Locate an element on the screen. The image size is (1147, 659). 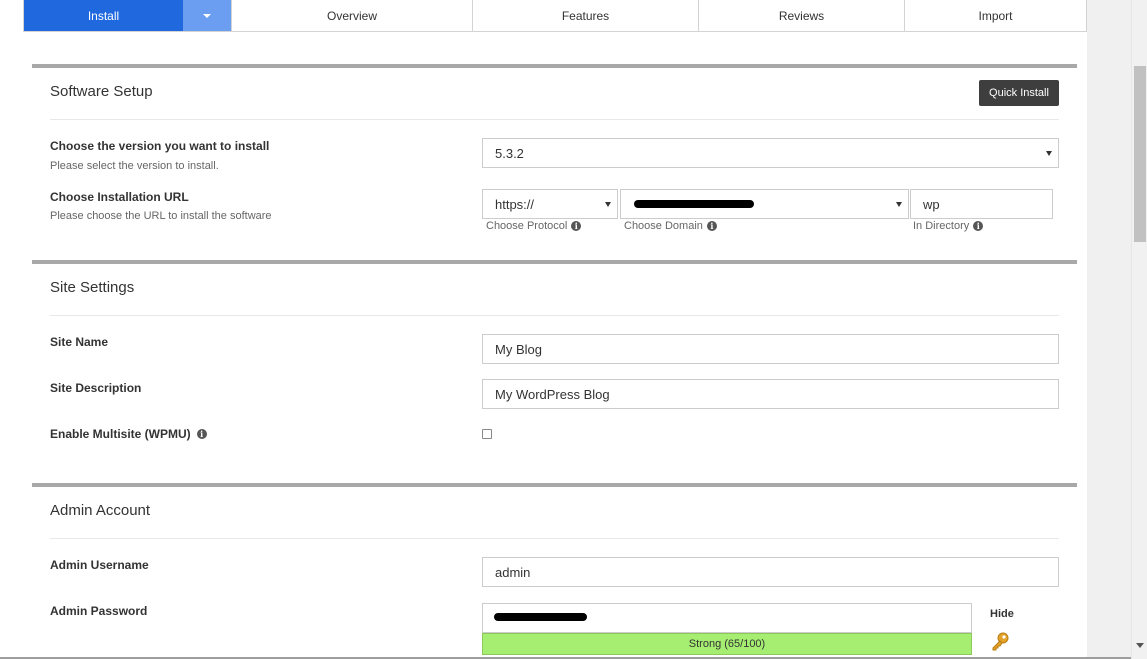
multisite-label-text: Enable Multisite (WPMU) is located at coordinates (120, 434).